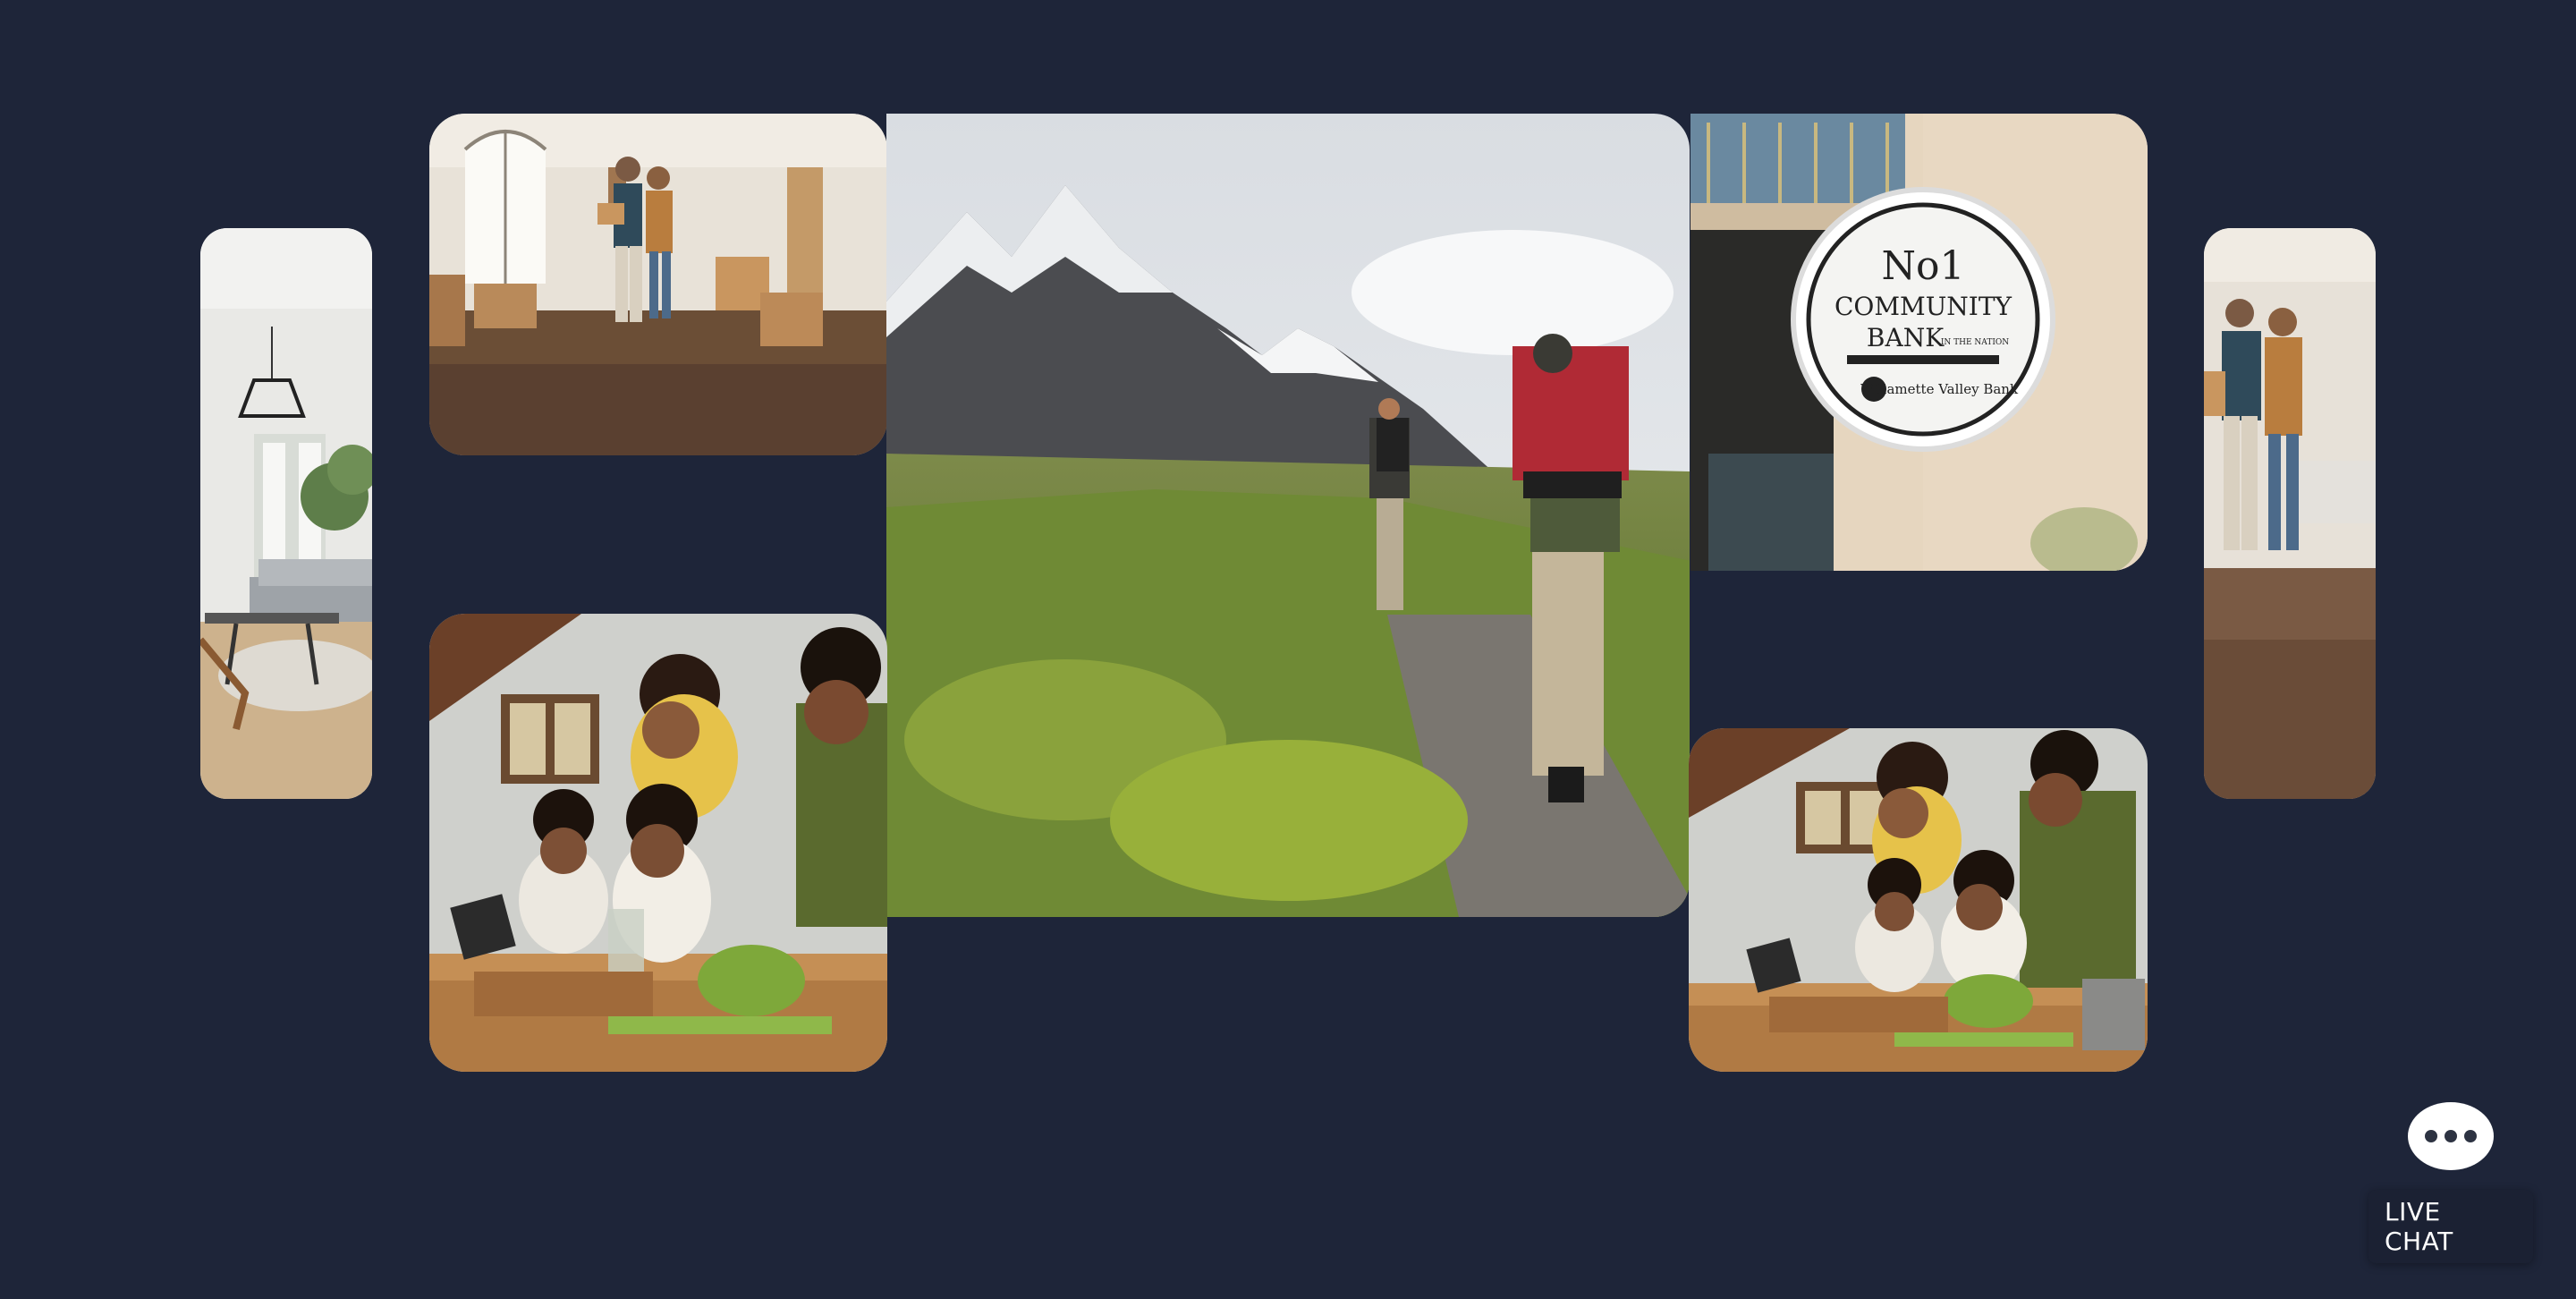 This screenshot has height=1299, width=2576. What do you see at coordinates (1975, 342) in the screenshot?
I see `bank-sign-in-nation: IN THE NATION` at bounding box center [1975, 342].